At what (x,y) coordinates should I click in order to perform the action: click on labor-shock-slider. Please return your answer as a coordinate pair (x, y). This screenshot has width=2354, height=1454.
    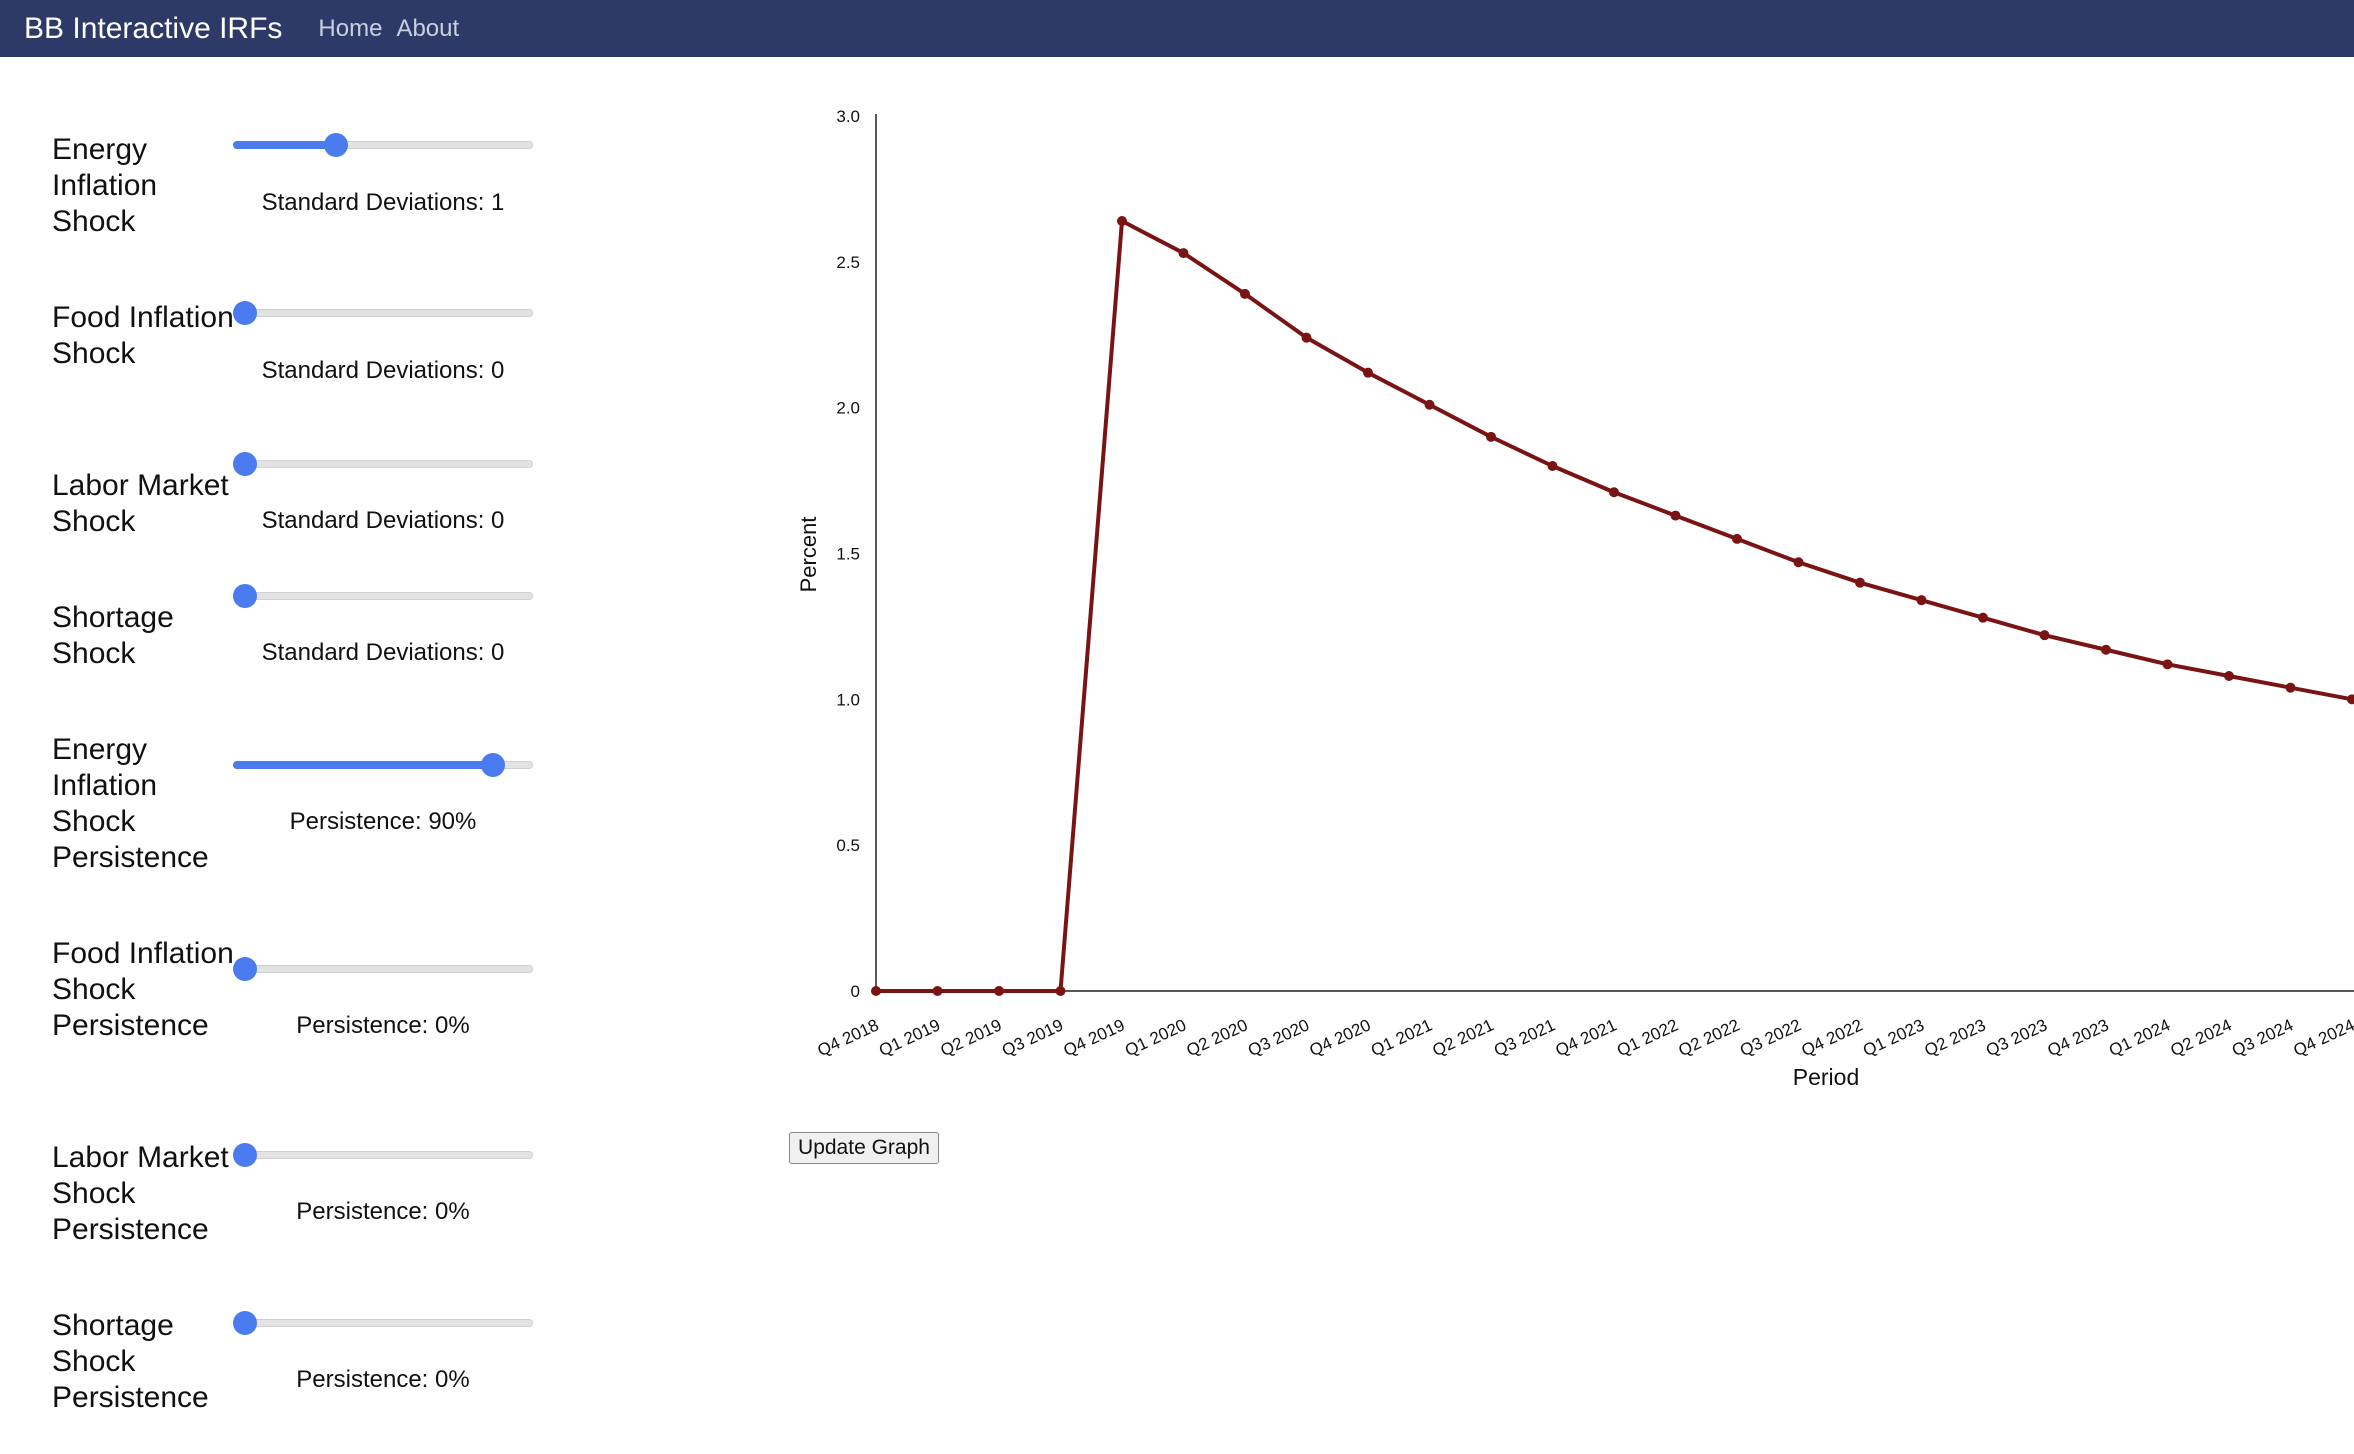
    Looking at the image, I should click on (383, 464).